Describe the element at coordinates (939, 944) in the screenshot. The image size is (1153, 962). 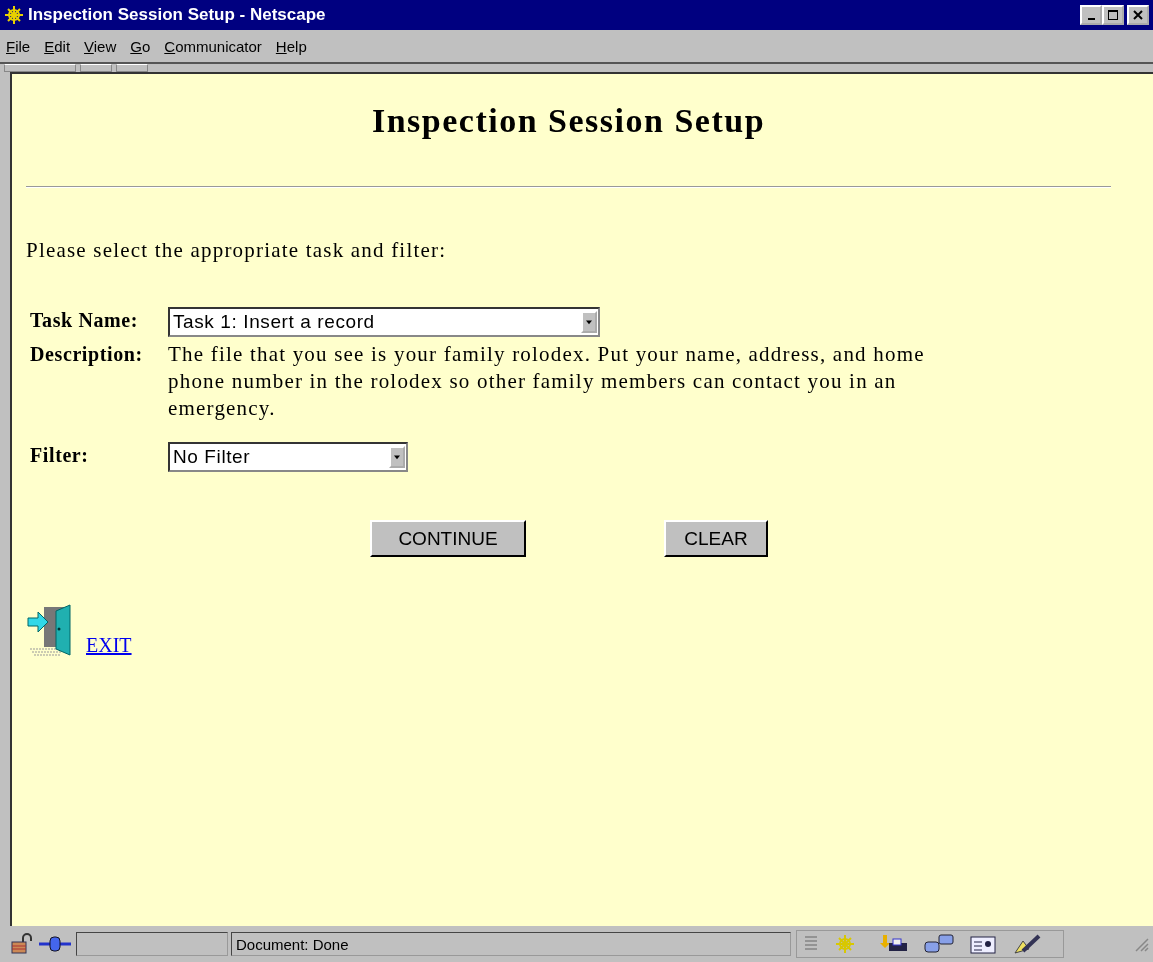
I see `chat-bubbles-icon` at that location.